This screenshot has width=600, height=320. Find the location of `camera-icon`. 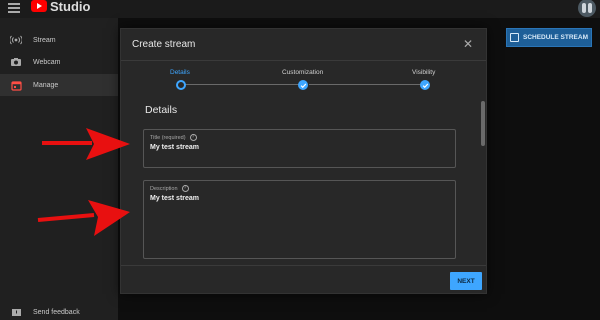

camera-icon is located at coordinates (16, 62).